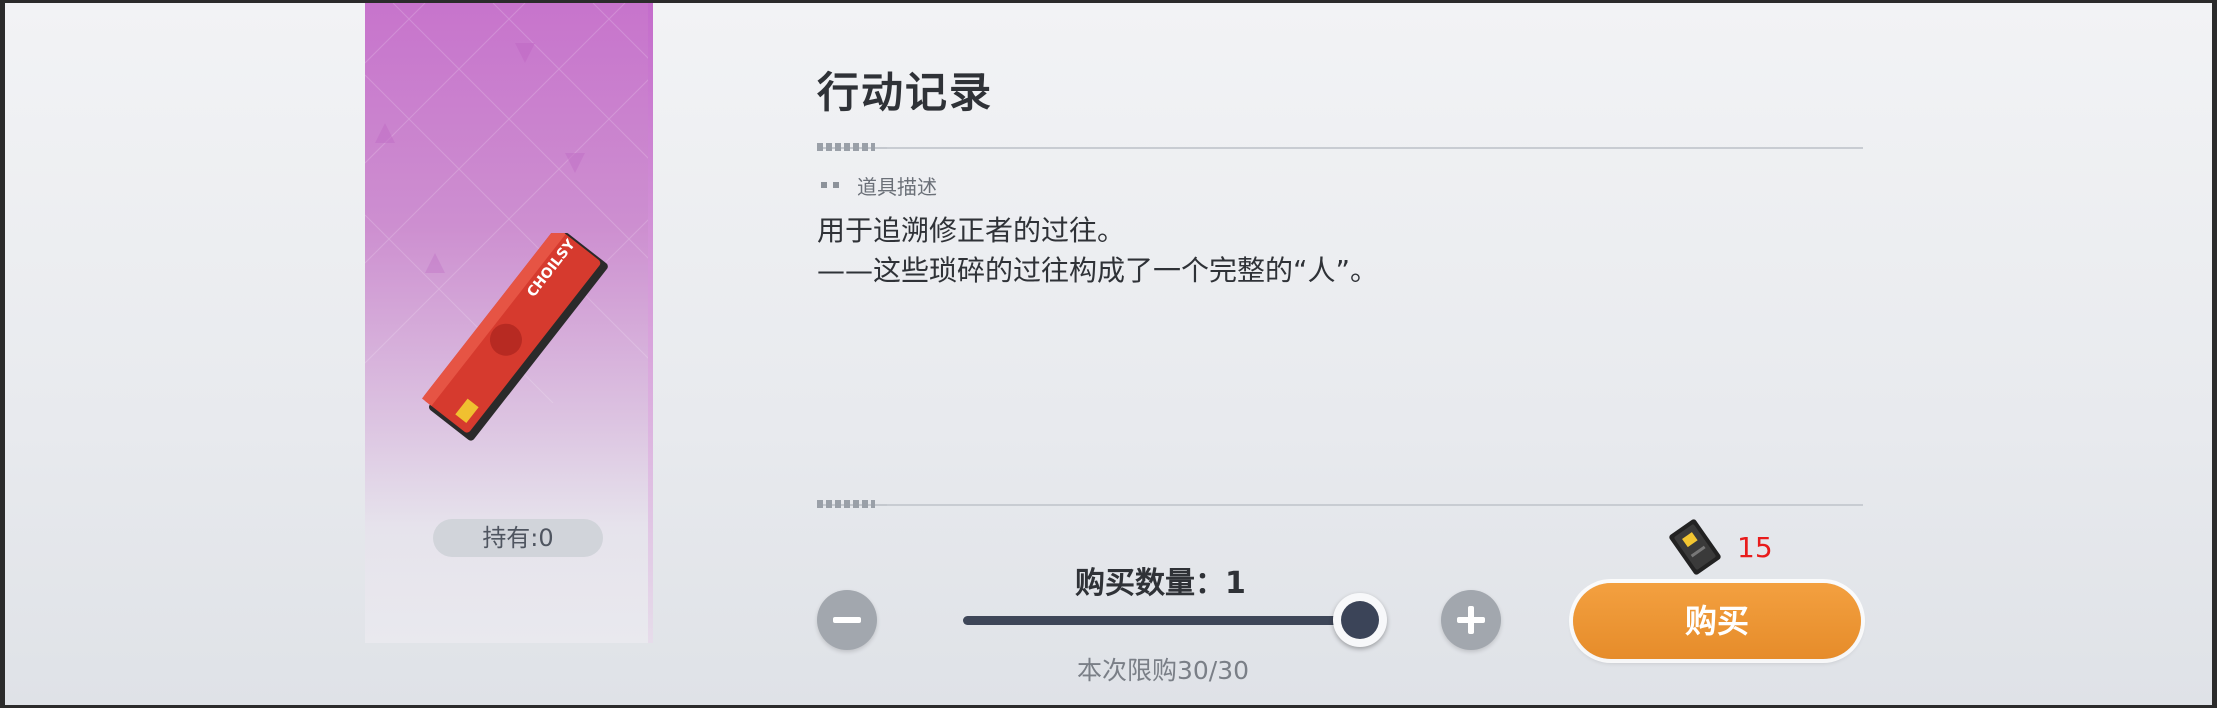 The image size is (2217, 708). Describe the element at coordinates (1755, 547) in the screenshot. I see `price-value: 15` at that location.